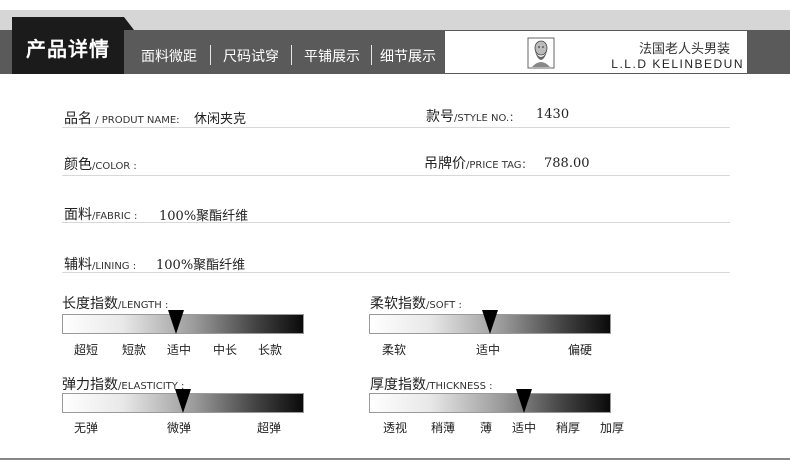 The image size is (790, 460). What do you see at coordinates (86, 428) in the screenshot?
I see `elasticity-tick: 无弹` at bounding box center [86, 428].